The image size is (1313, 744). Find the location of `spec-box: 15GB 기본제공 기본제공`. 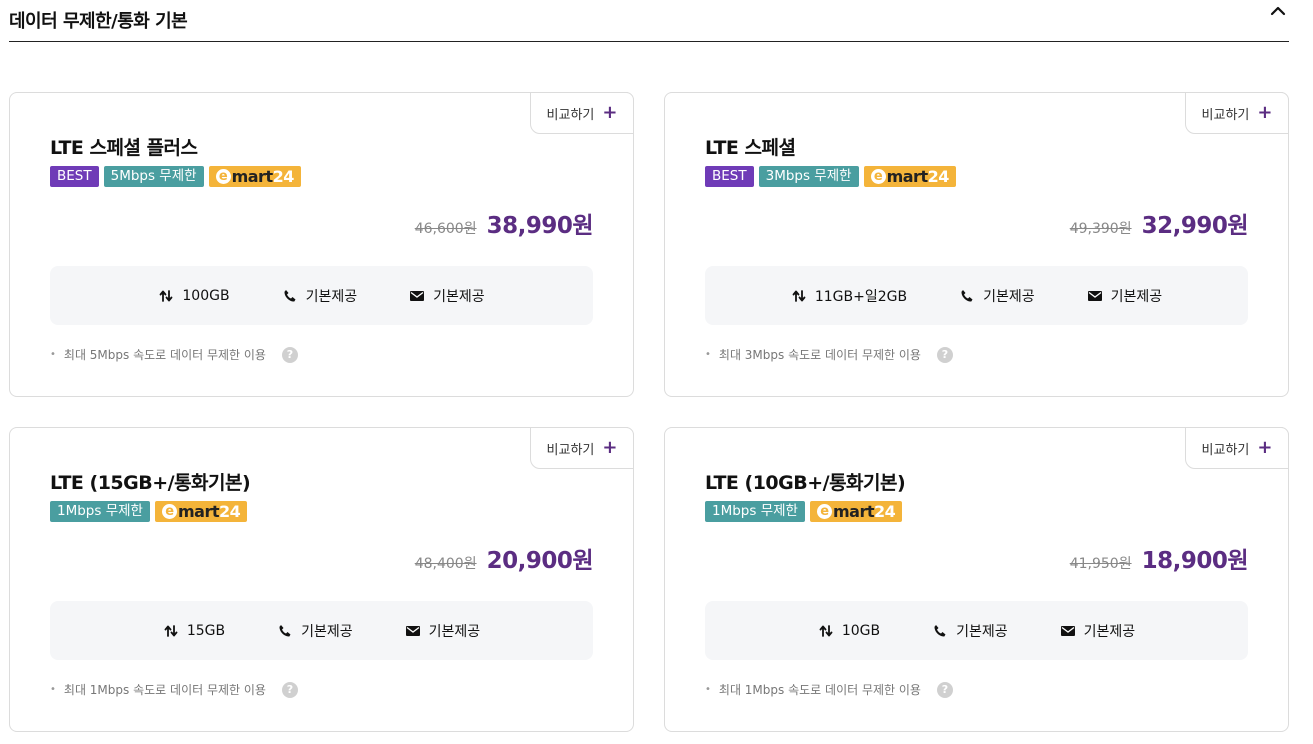

spec-box: 15GB 기본제공 기본제공 is located at coordinates (321, 630).